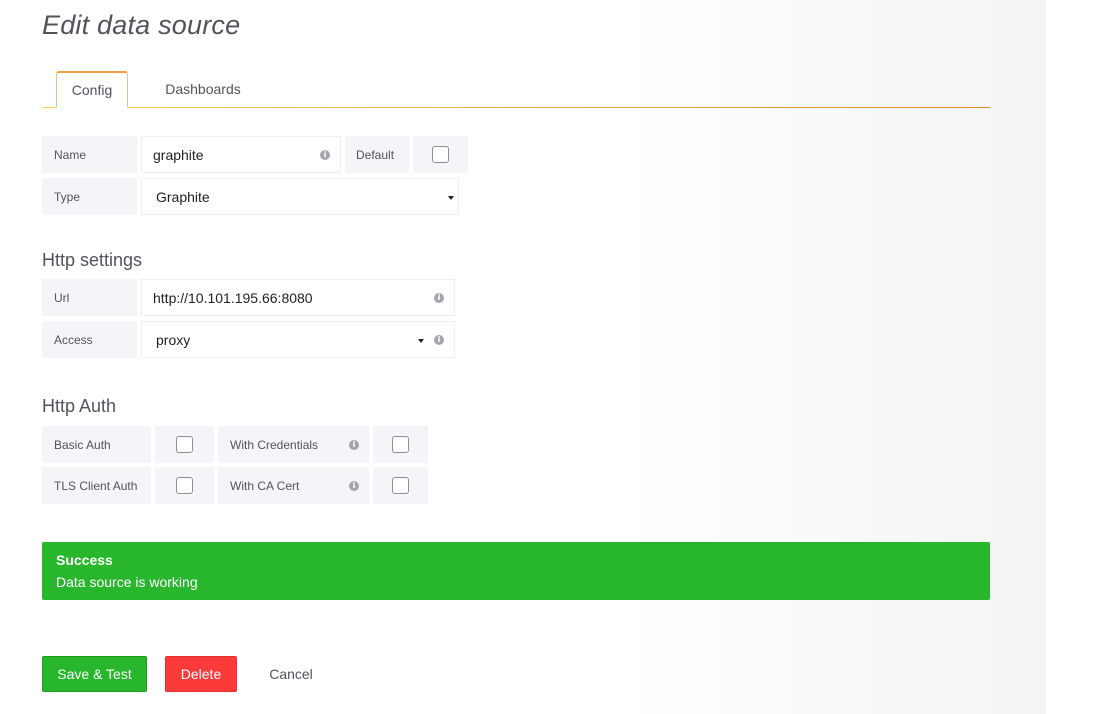  I want to click on url-input: http://10.101.195.66:8080 i, so click(298, 297).